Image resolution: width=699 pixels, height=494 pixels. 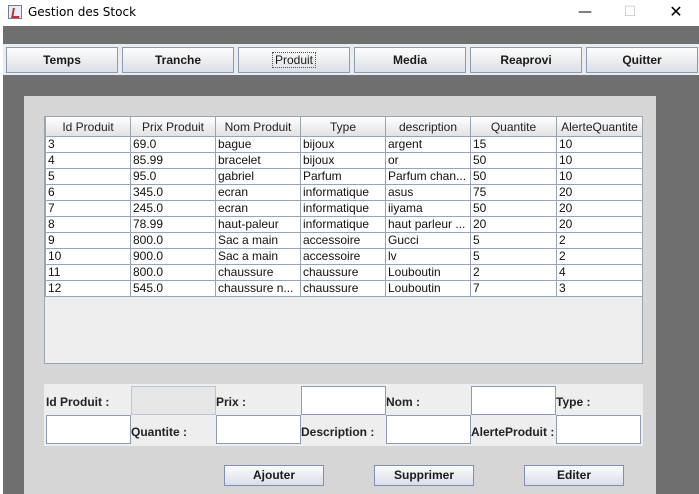 I want to click on table-cell: 15, so click(x=513, y=144).